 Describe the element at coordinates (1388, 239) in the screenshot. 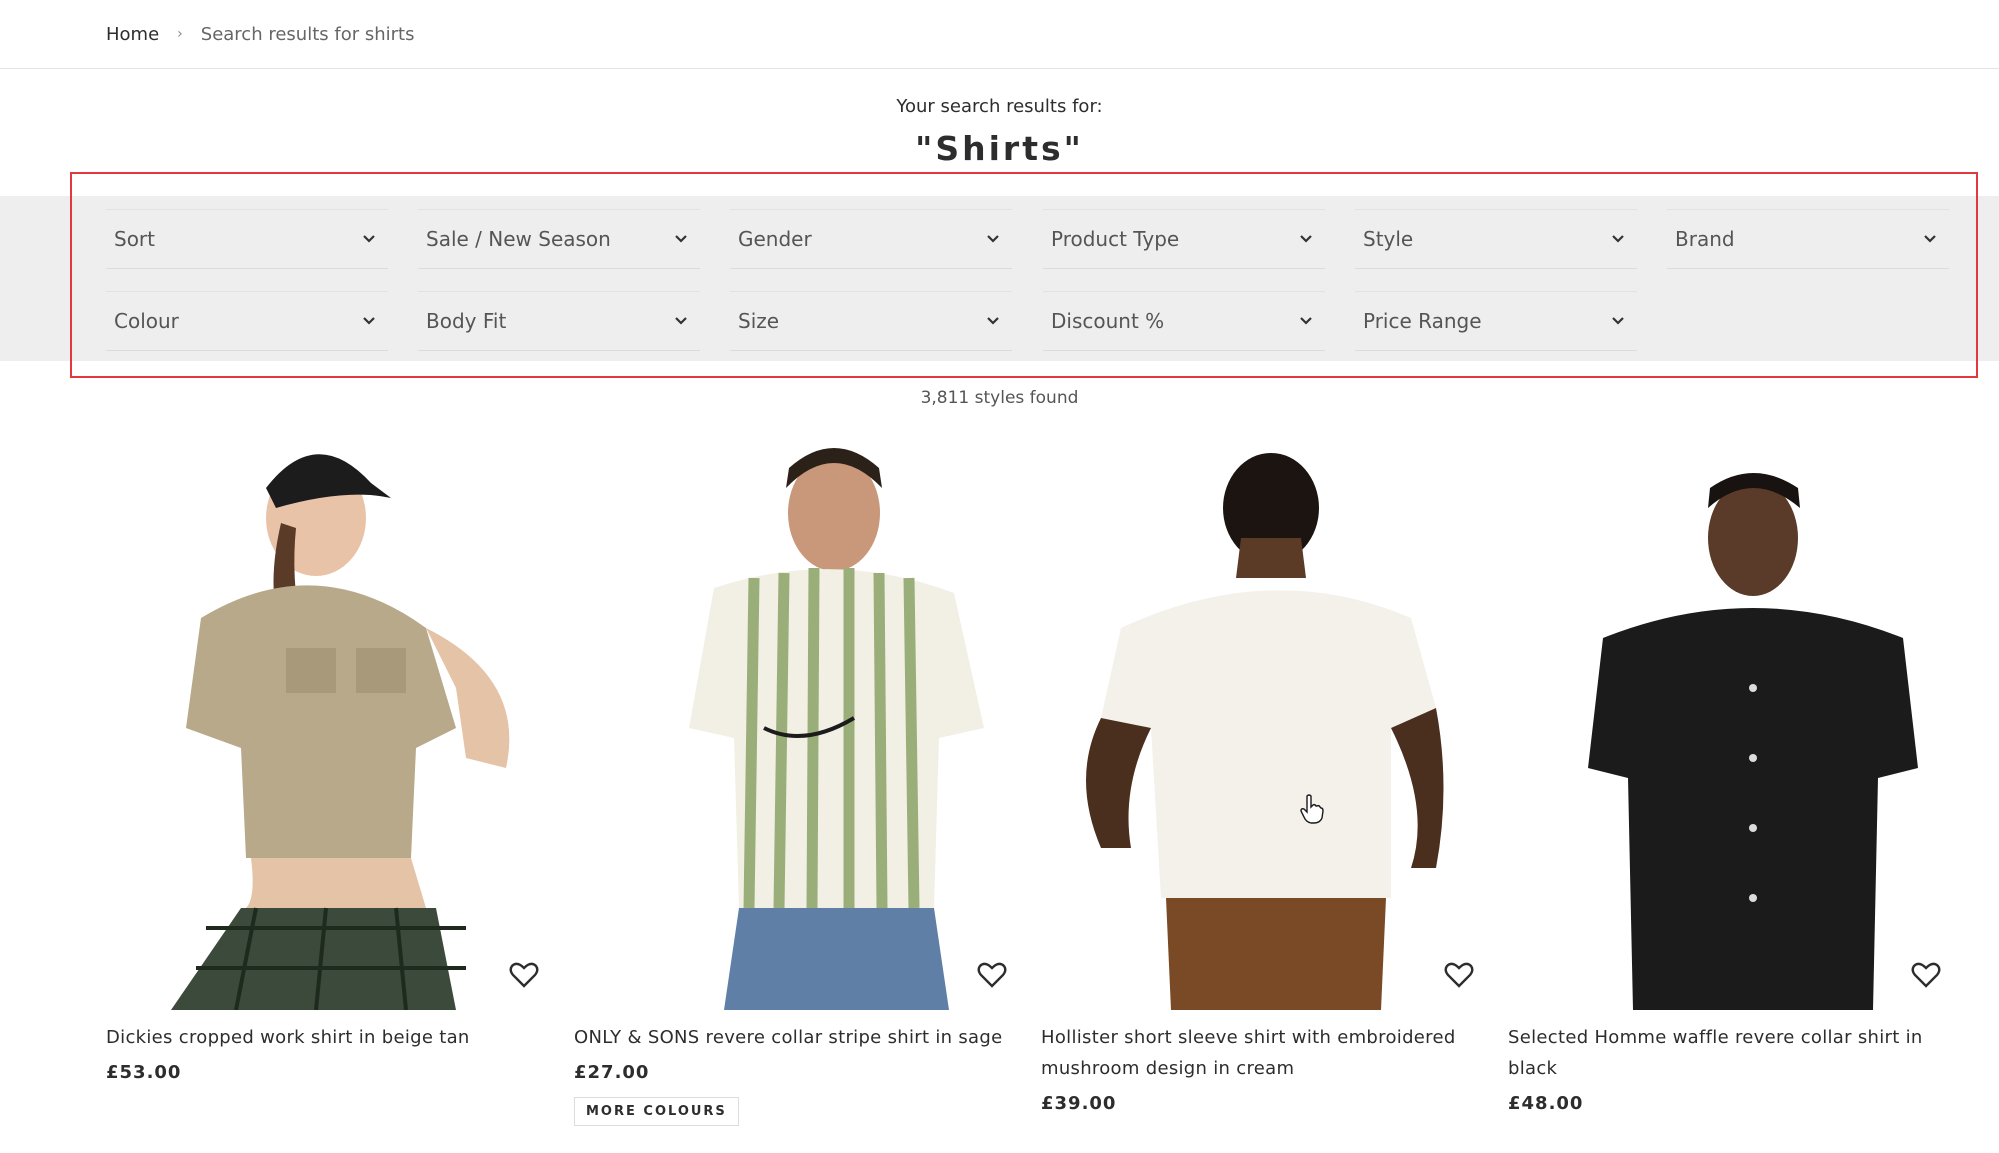

I see `filter-label: Style` at that location.